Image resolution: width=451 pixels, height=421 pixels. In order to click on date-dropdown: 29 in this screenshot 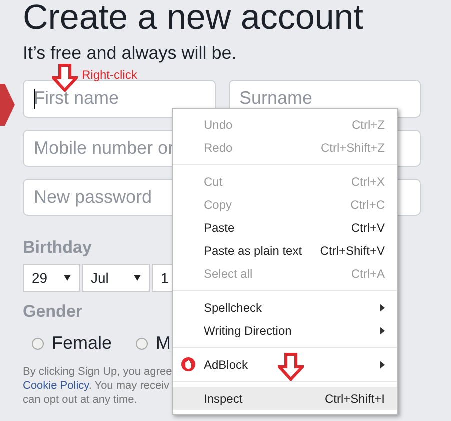, I will do `click(51, 278)`.